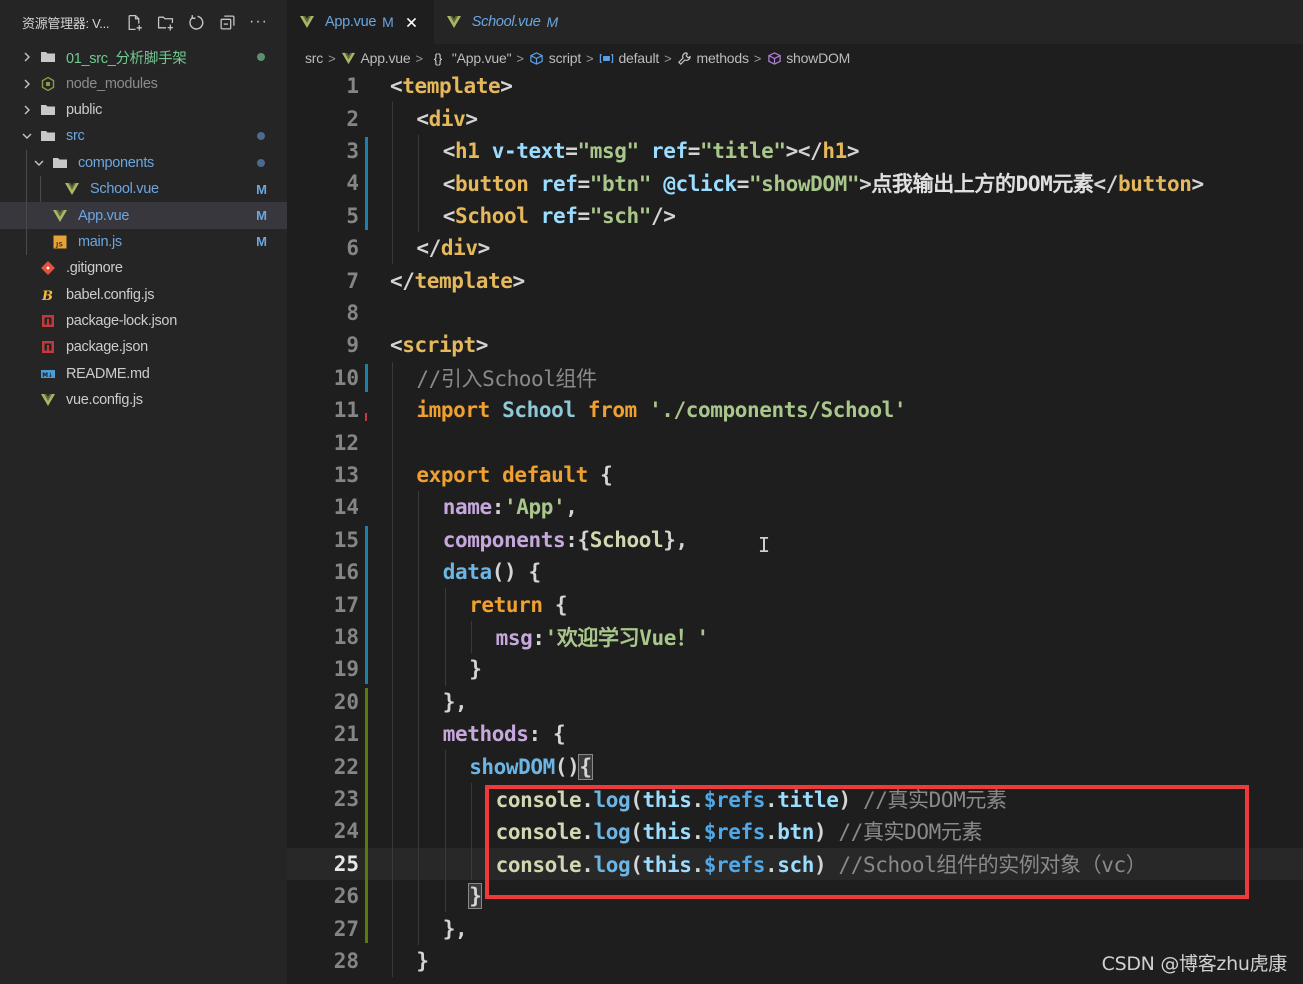 The height and width of the screenshot is (984, 1303). What do you see at coordinates (795, 637) in the screenshot?
I see `code-line: 18 msg:'欢迎学习Vue！'` at bounding box center [795, 637].